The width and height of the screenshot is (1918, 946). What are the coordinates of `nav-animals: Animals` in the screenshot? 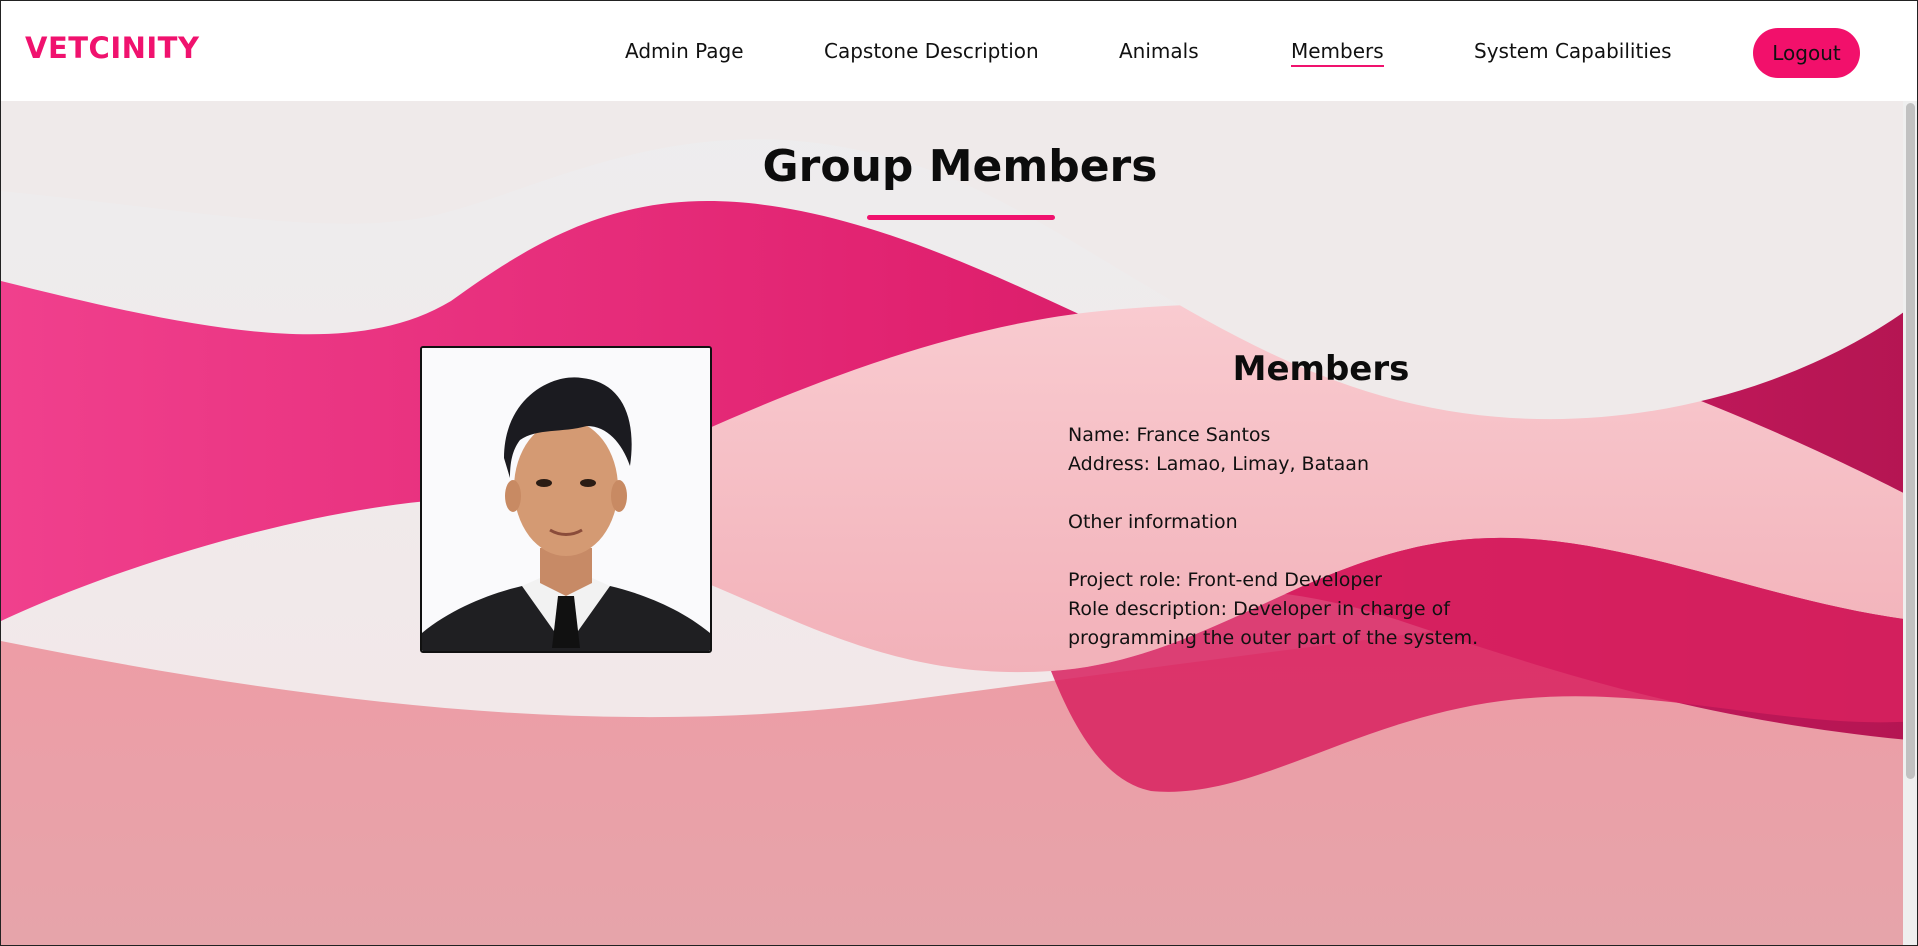 It's located at (1159, 51).